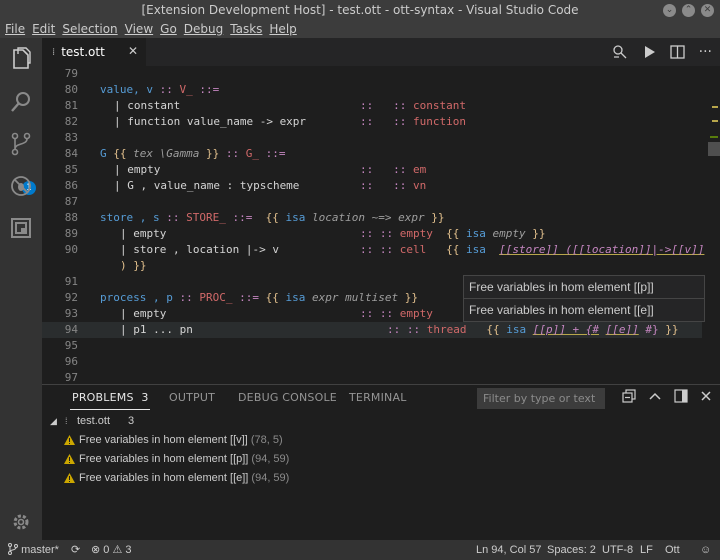  I want to click on chevron-up-icon, so click(655, 396).